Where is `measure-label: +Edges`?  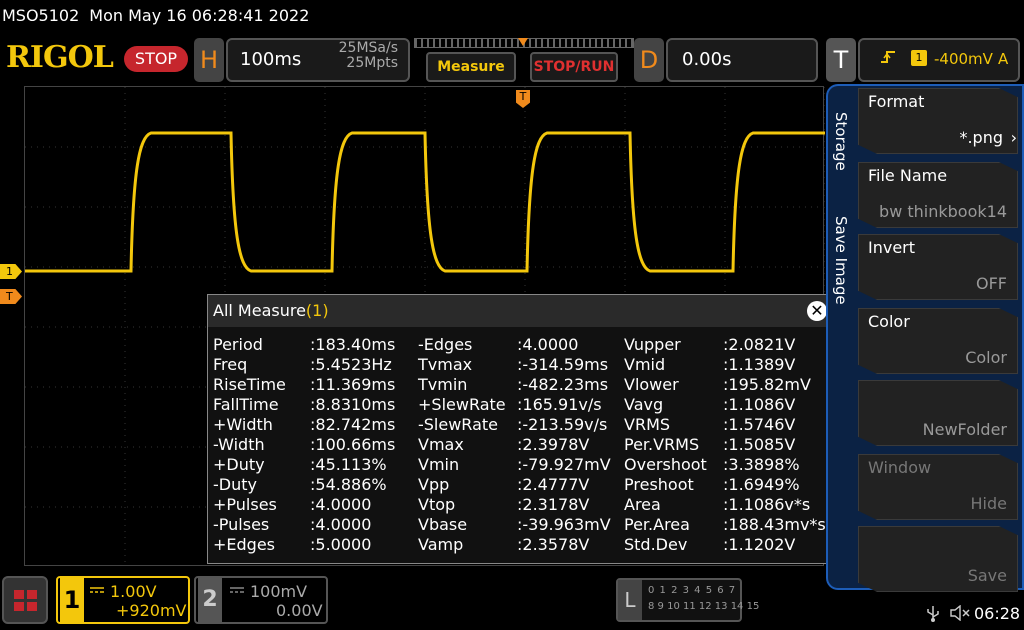 measure-label: +Edges is located at coordinates (244, 544).